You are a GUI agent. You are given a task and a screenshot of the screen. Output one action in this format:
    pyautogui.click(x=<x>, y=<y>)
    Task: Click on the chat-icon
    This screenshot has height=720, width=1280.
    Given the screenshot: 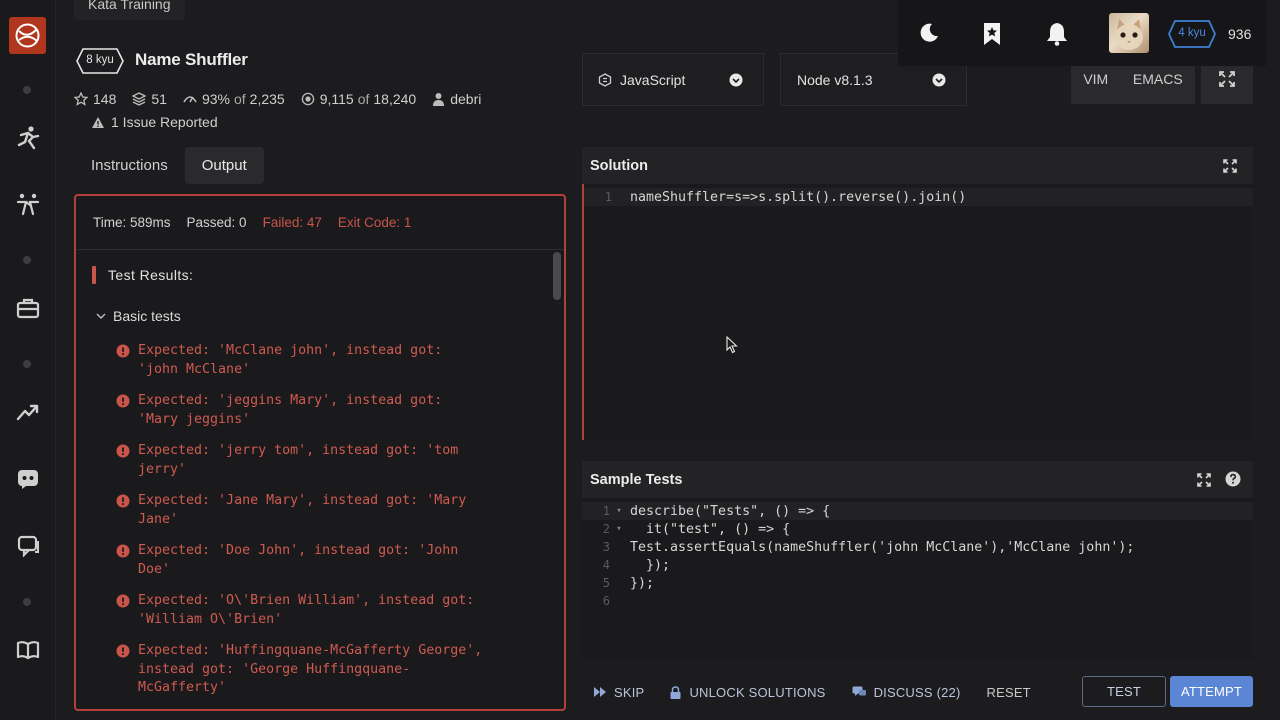 What is the action you would take?
    pyautogui.click(x=28, y=546)
    